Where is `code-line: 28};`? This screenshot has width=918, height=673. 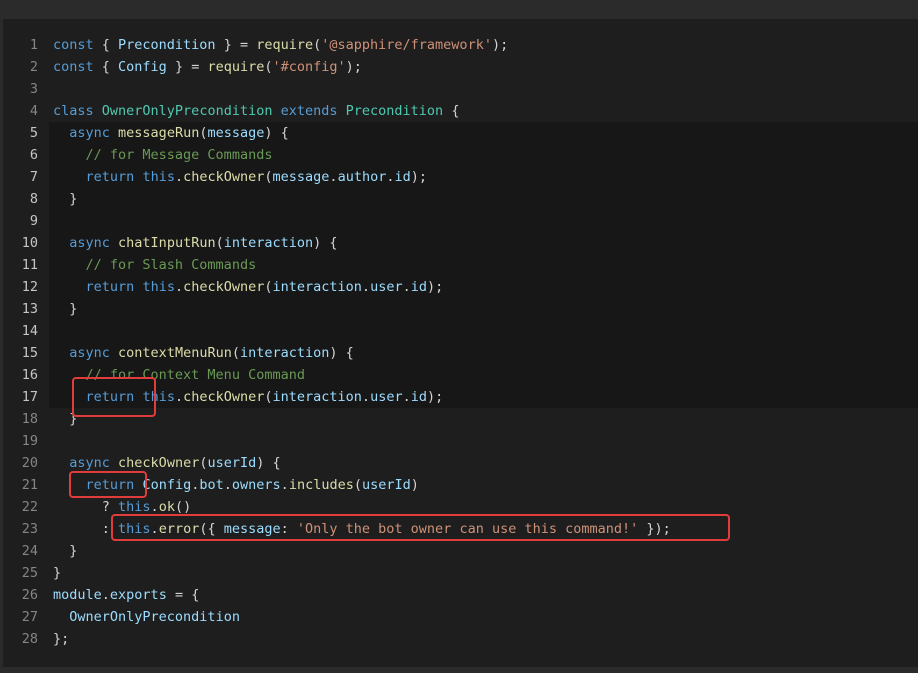
code-line: 28}; is located at coordinates (460, 639).